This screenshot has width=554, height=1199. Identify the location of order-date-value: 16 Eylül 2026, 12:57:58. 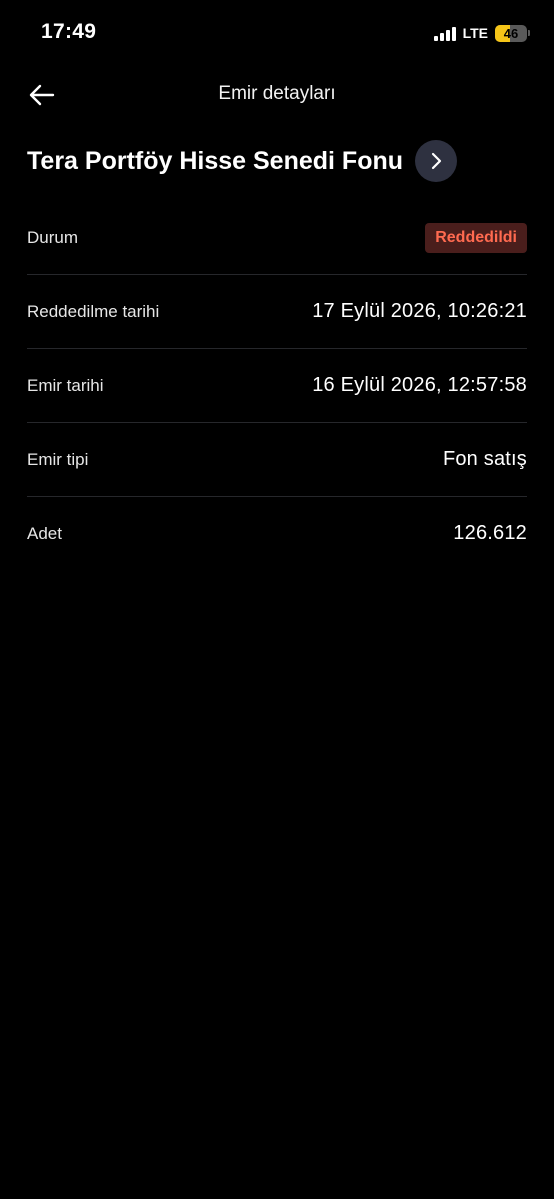
(419, 385).